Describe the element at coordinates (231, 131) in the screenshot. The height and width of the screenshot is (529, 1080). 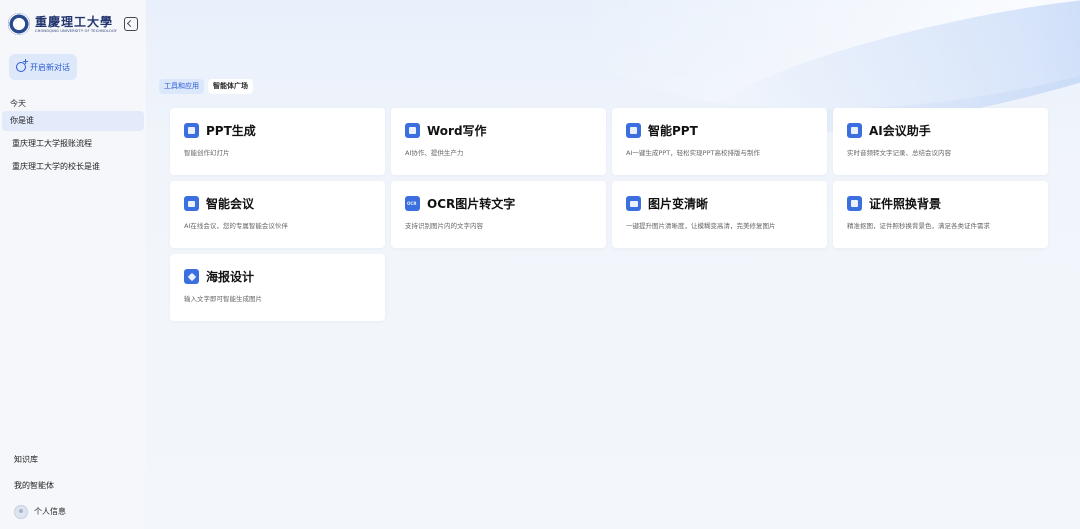
I see `card-title: PPT生成` at that location.